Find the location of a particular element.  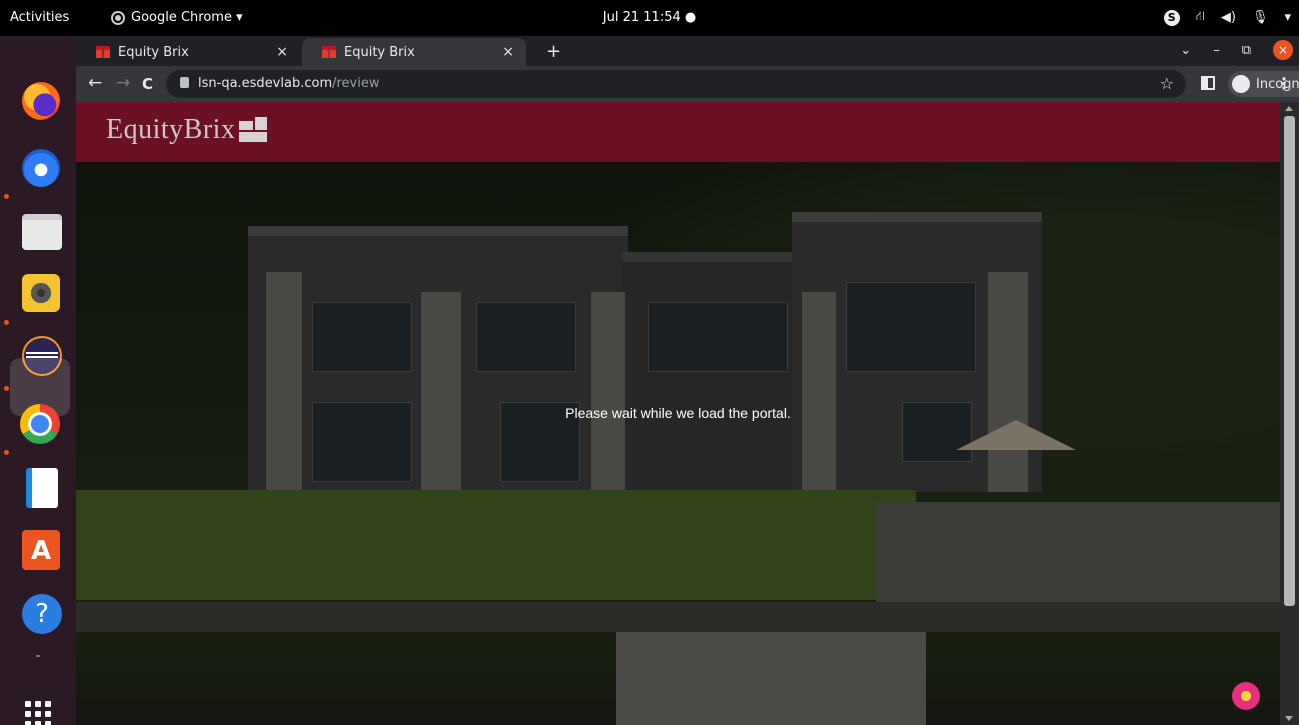

site-header: EquityBrix is located at coordinates (678, 132).